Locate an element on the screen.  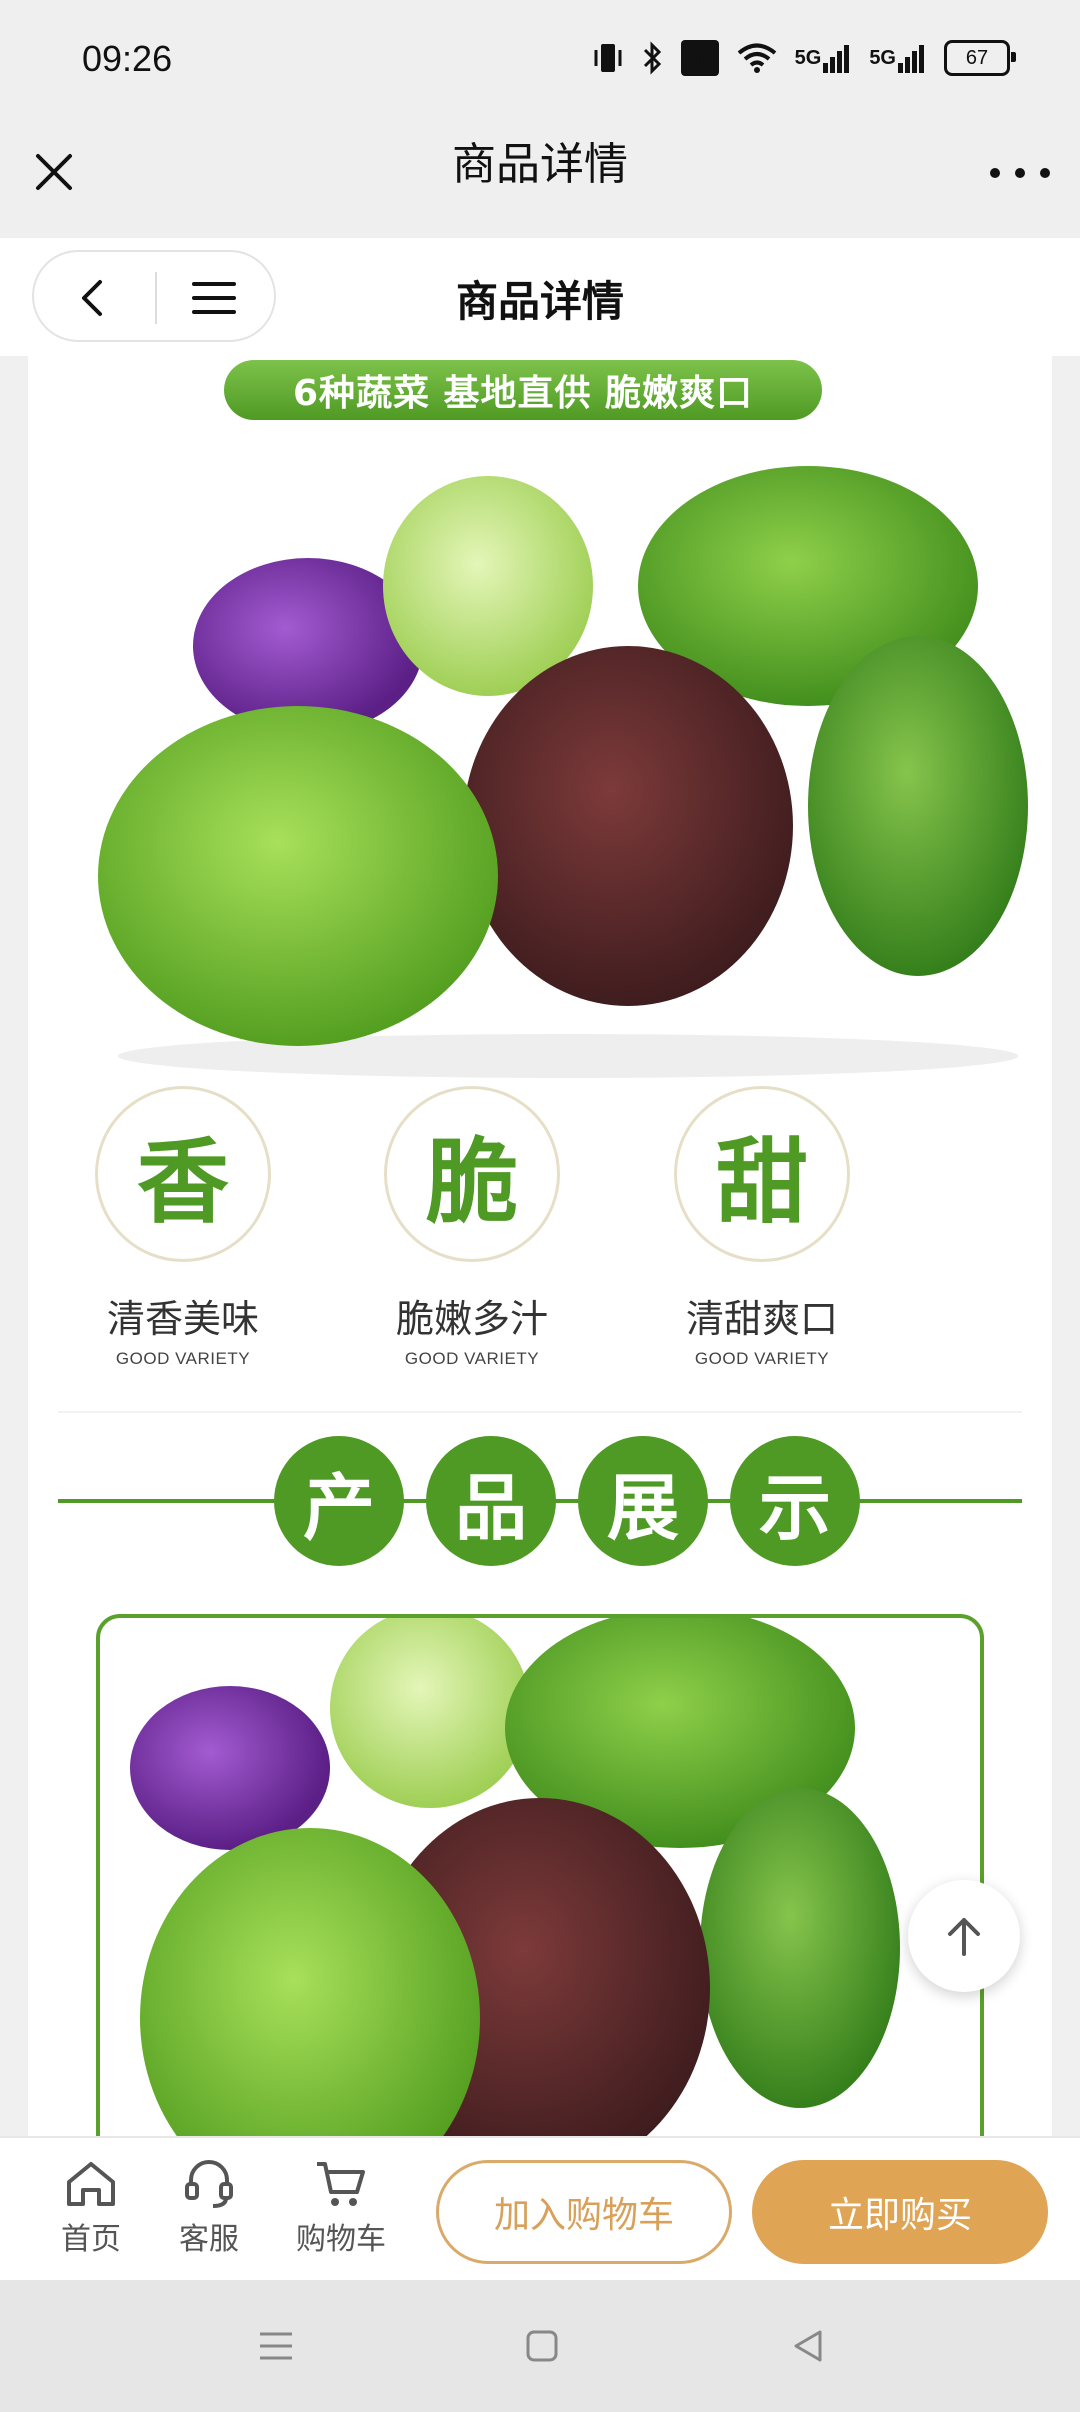
section-title-chars: 产 品 展 示 is located at coordinates (567, 1501).